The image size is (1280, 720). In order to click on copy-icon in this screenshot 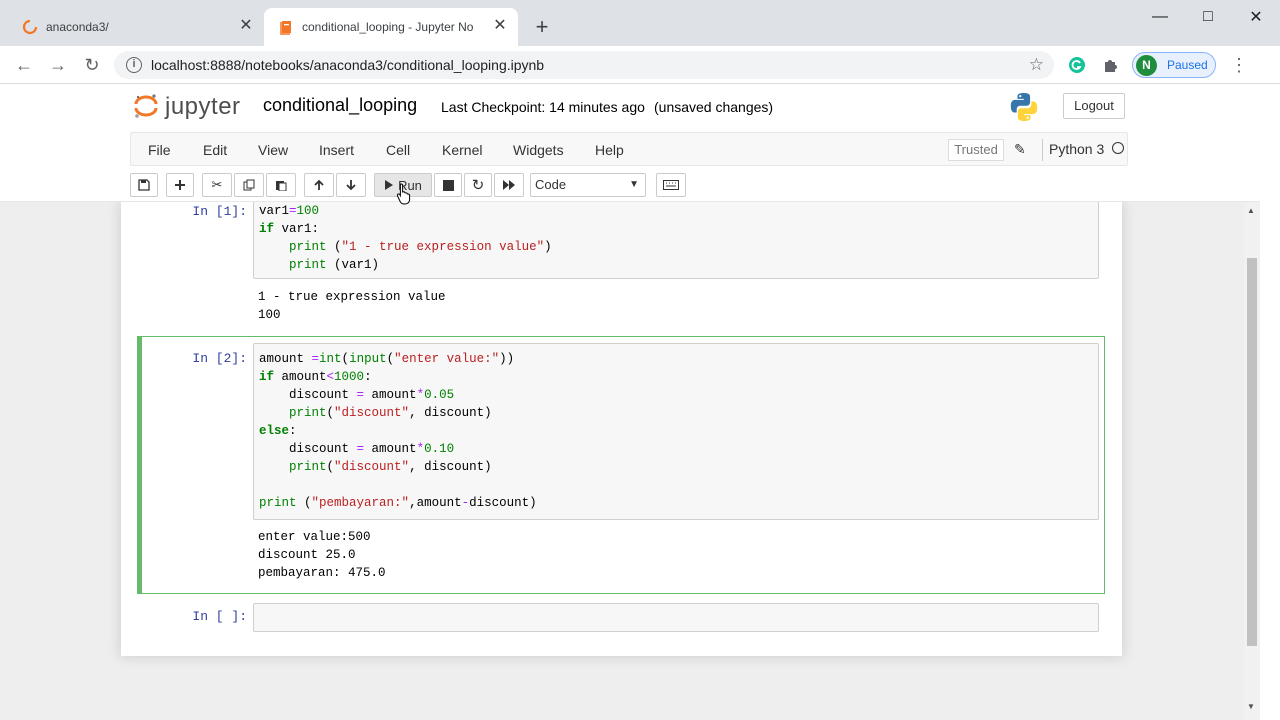, I will do `click(249, 185)`.